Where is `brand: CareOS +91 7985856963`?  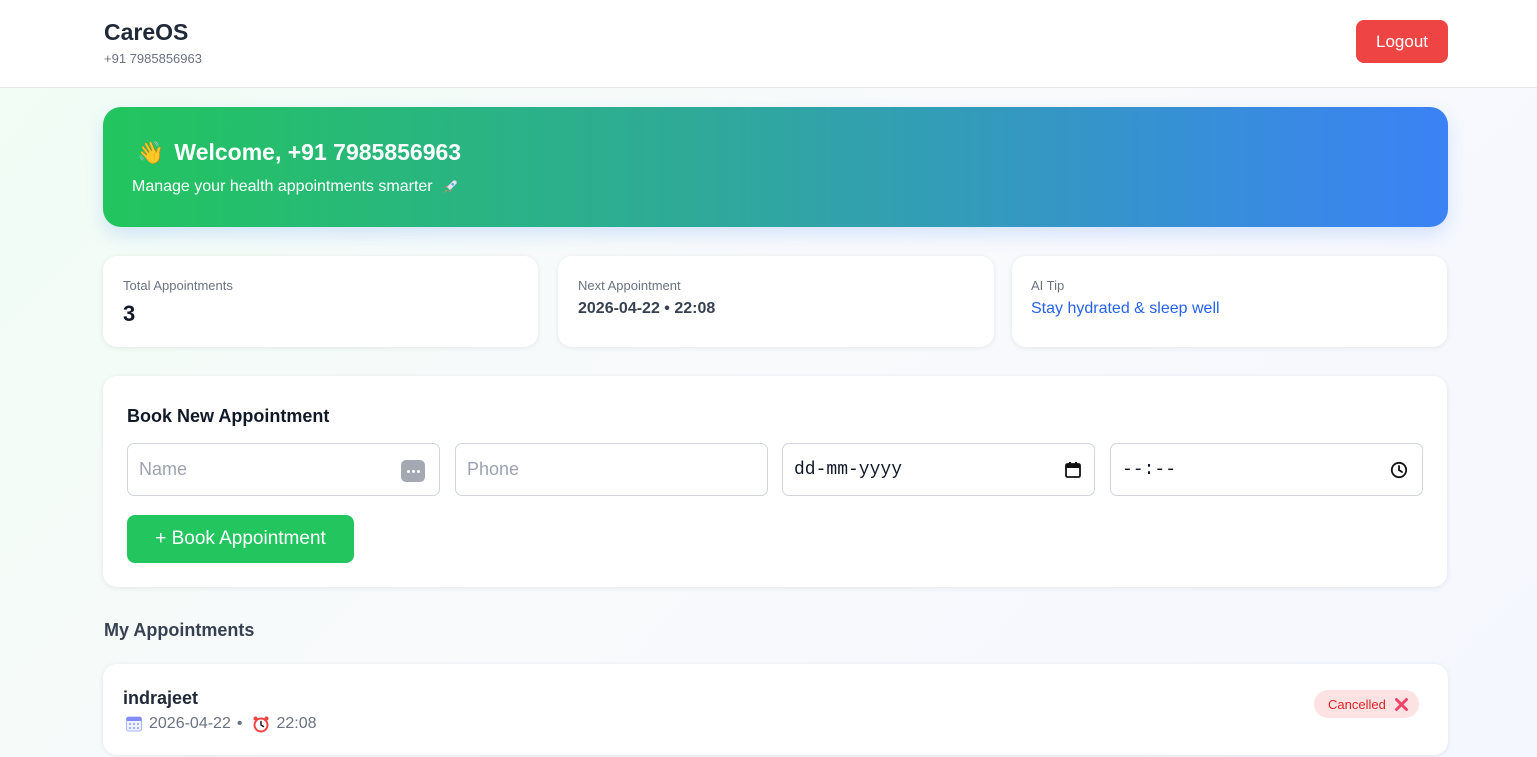
brand: CareOS +91 7985856963 is located at coordinates (153, 42).